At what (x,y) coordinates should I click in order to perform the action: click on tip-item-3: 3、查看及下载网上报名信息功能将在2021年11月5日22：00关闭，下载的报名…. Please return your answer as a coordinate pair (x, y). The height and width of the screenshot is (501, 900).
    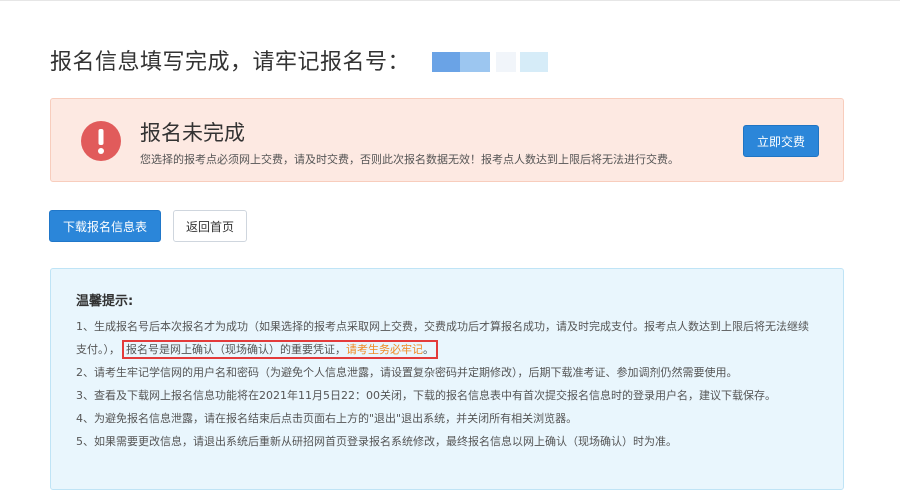
    Looking at the image, I should click on (426, 395).